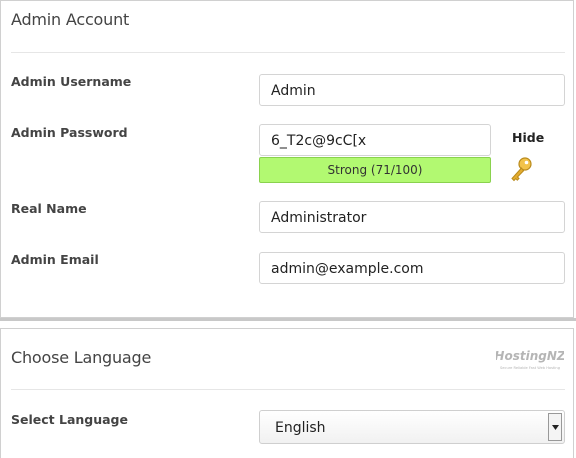 The image size is (576, 458). What do you see at coordinates (412, 268) in the screenshot?
I see `admin-email-input: admin@example.com` at bounding box center [412, 268].